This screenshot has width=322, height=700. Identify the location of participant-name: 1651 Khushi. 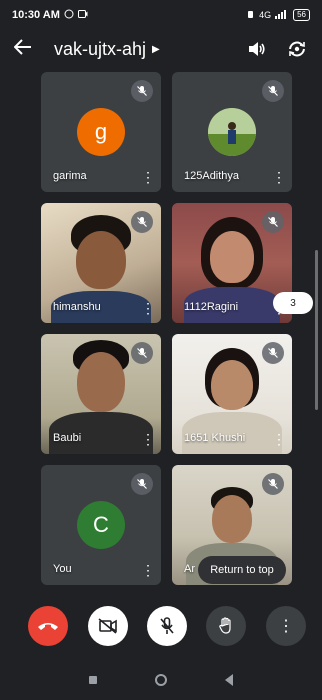
(215, 438).